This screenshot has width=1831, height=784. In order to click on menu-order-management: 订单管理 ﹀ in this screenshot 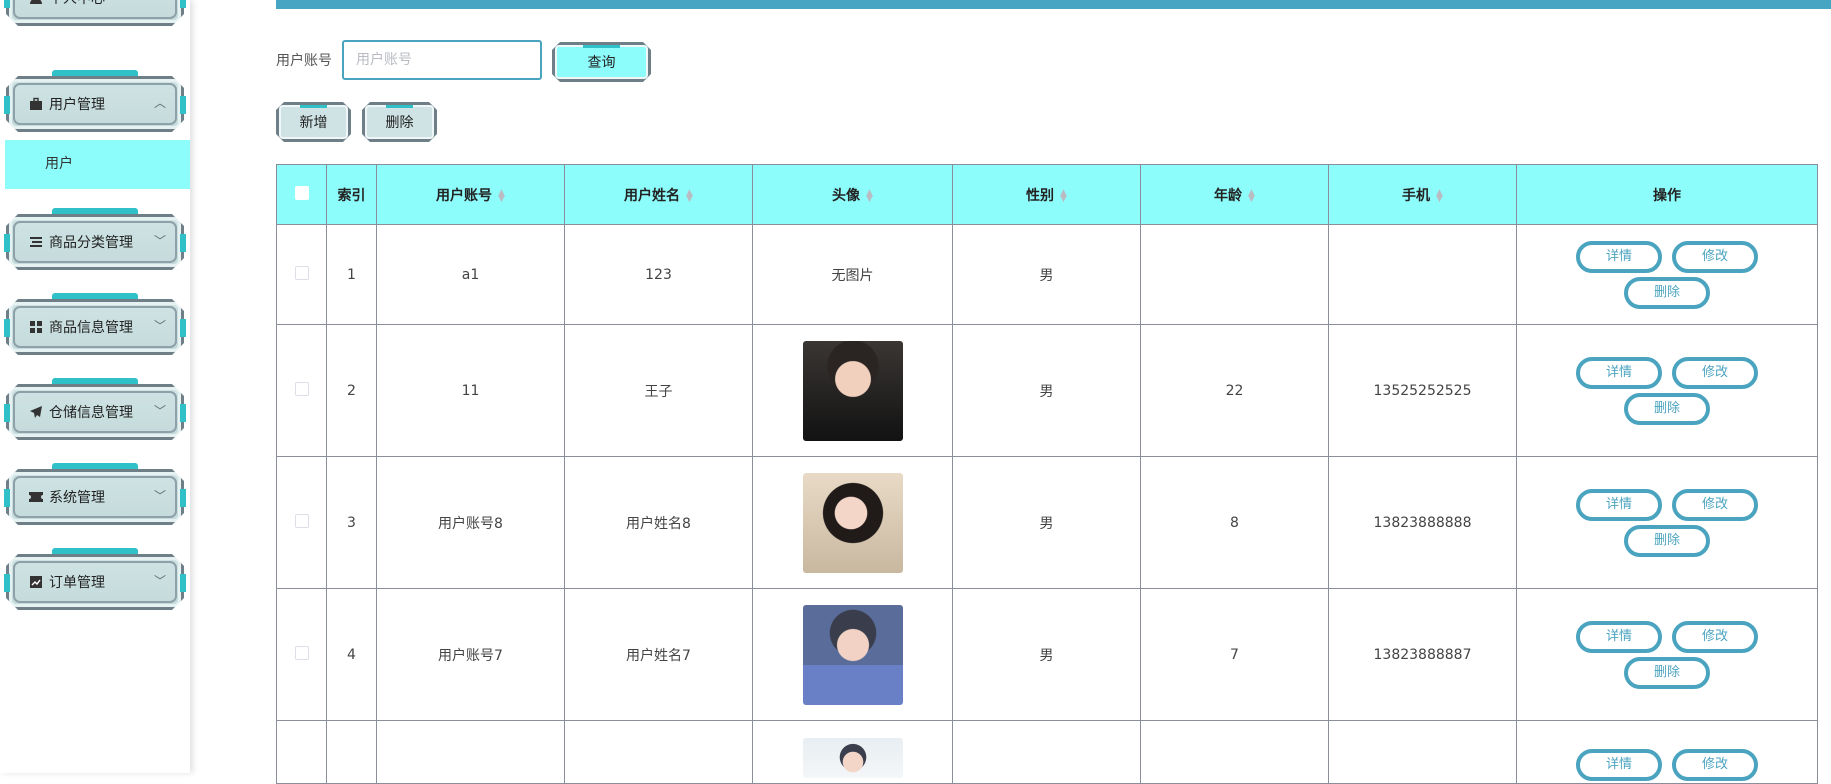, I will do `click(95, 579)`.